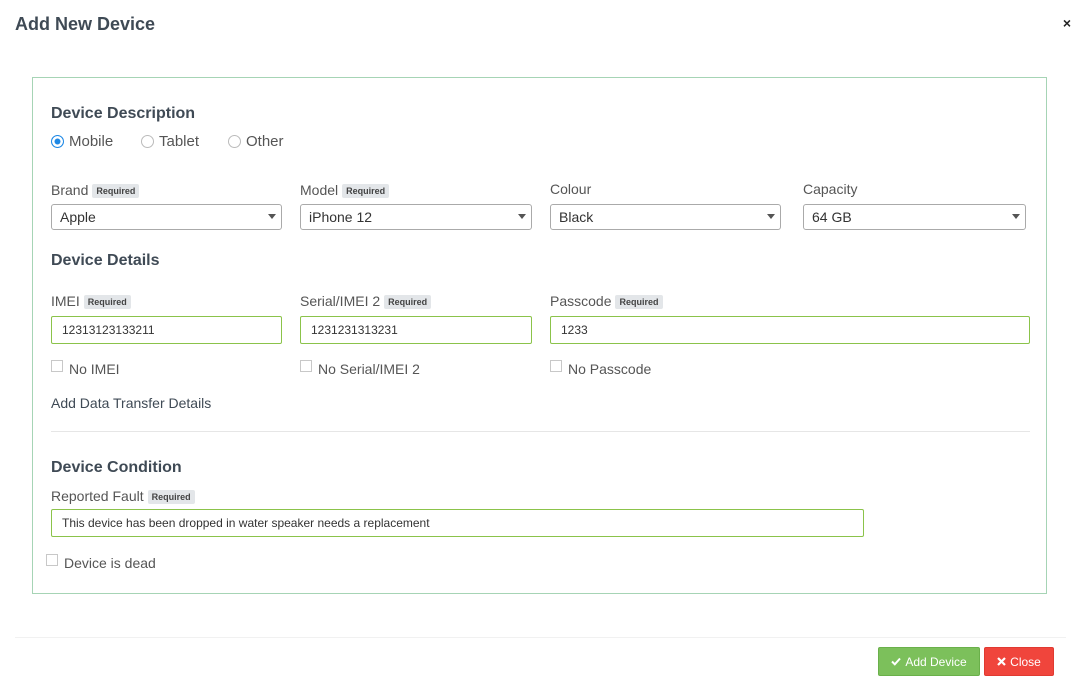 The width and height of the screenshot is (1081, 699). I want to click on no-passcode-checkbox-box, so click(556, 366).